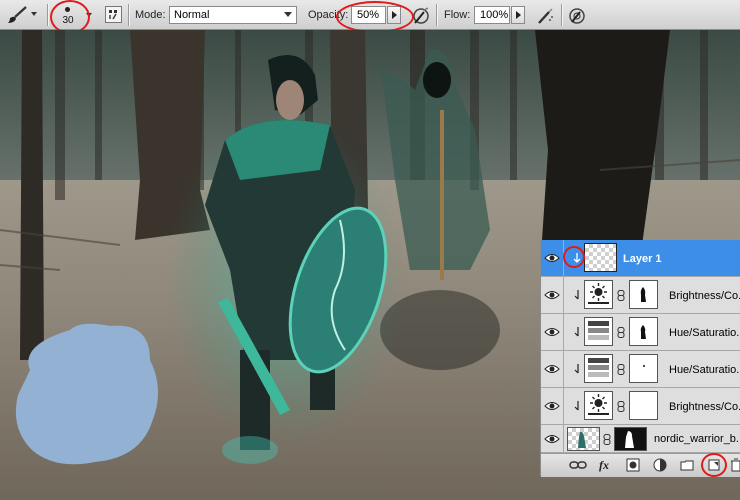 Image resolution: width=740 pixels, height=500 pixels. I want to click on flow-slider-button, so click(518, 15).